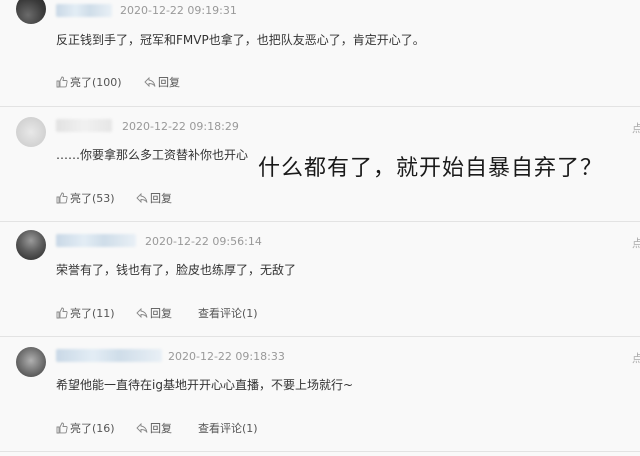 Image resolution: width=640 pixels, height=456 pixels. What do you see at coordinates (203, 241) in the screenshot?
I see `comment-time: 2020-12-22 09:56:14` at bounding box center [203, 241].